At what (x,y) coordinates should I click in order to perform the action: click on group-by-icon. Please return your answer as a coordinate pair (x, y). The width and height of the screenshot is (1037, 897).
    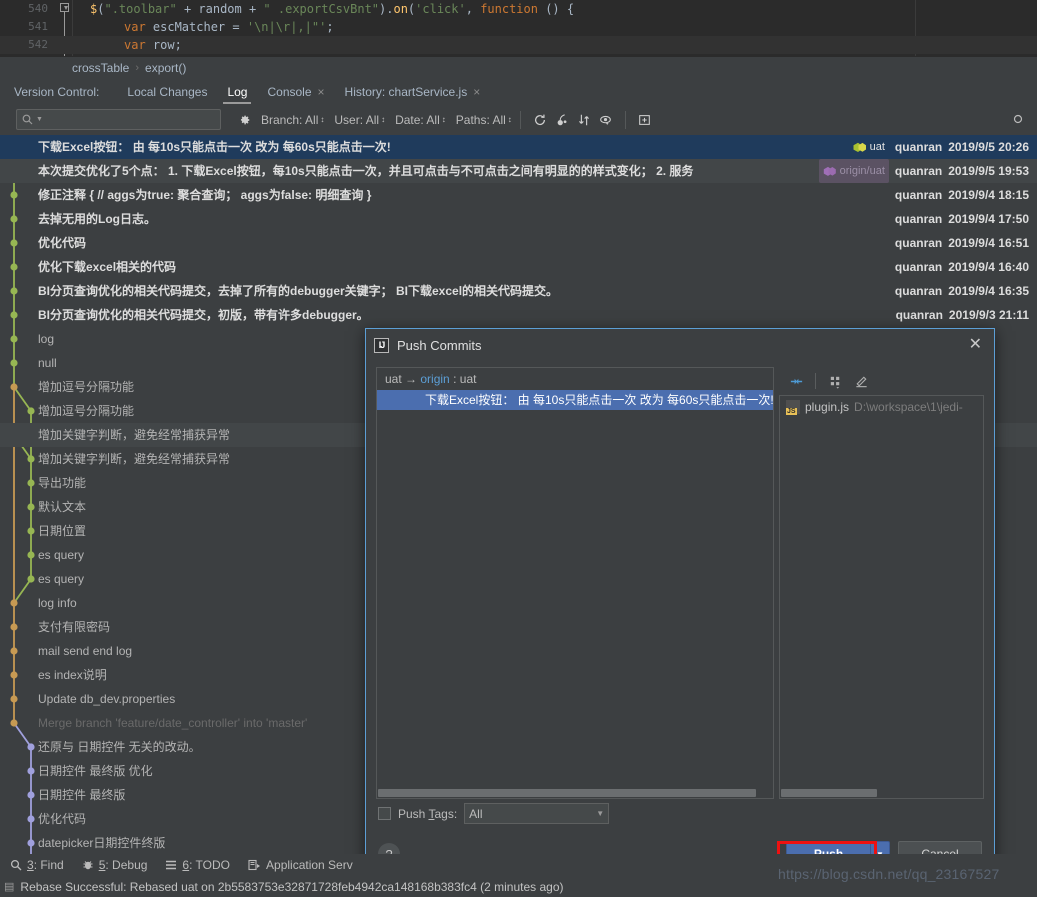
    Looking at the image, I should click on (835, 381).